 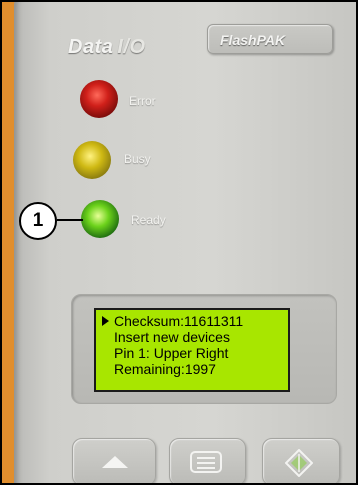 What do you see at coordinates (70, 220) in the screenshot?
I see `callout-pointer` at bounding box center [70, 220].